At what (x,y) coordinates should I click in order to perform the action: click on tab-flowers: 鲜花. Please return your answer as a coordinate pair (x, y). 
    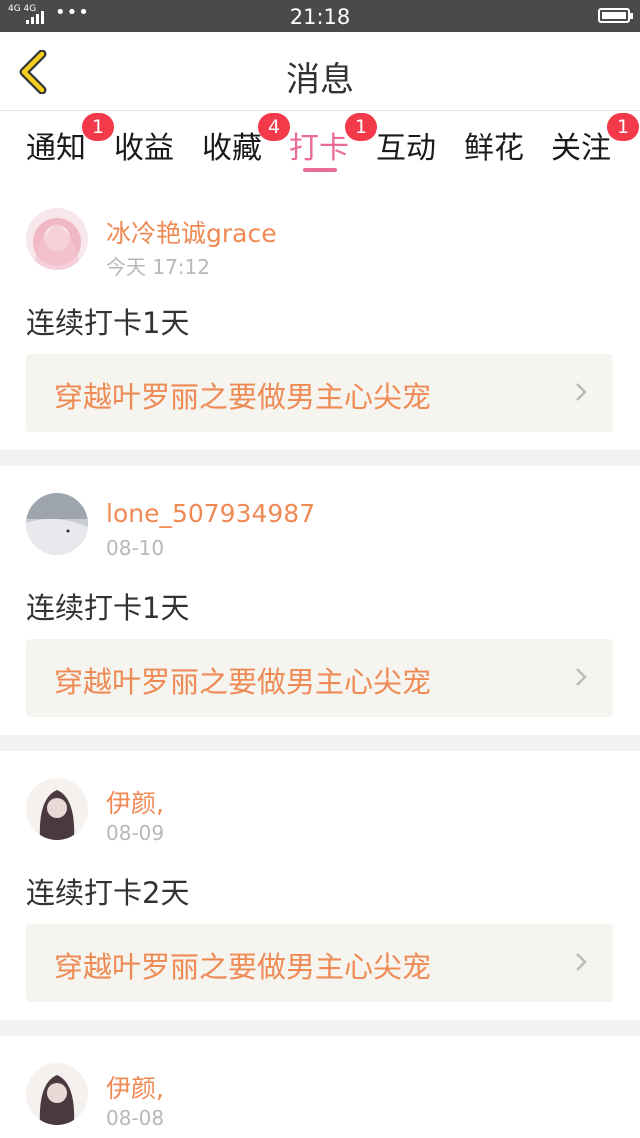
    Looking at the image, I should click on (494, 145).